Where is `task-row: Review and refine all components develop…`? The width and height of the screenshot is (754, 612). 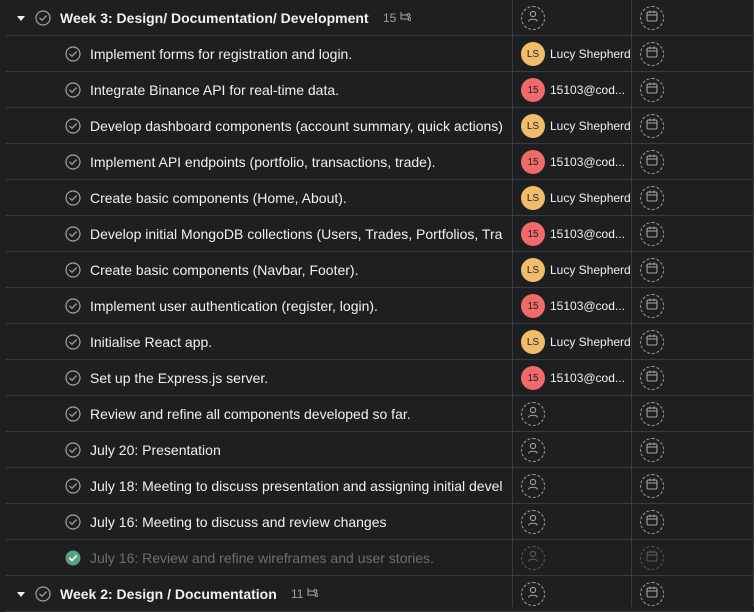 task-row: Review and refine all components develop… is located at coordinates (377, 414).